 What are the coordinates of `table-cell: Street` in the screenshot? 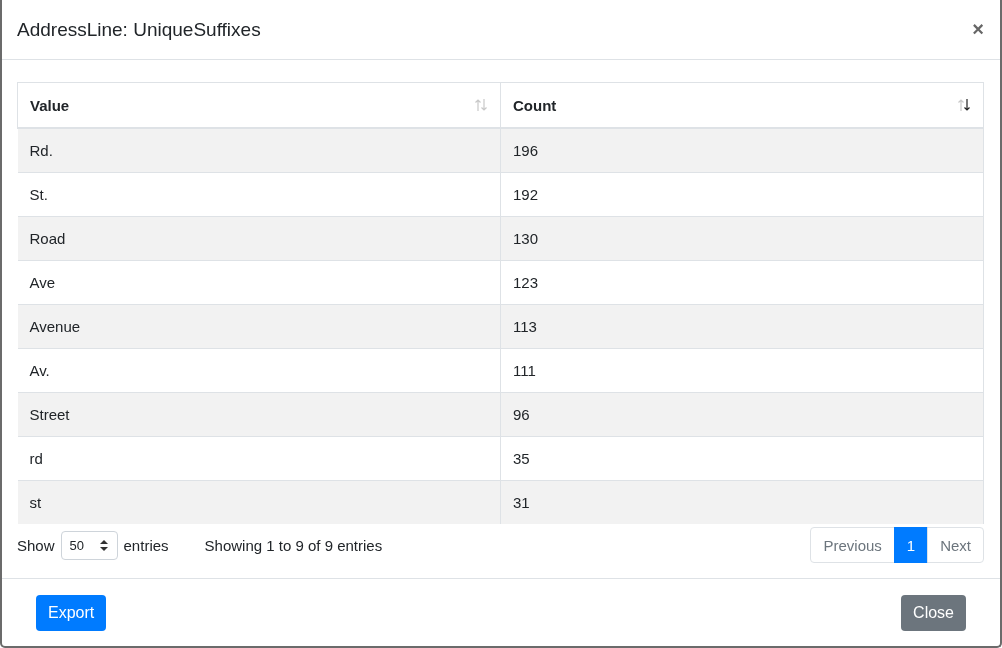 It's located at (259, 414).